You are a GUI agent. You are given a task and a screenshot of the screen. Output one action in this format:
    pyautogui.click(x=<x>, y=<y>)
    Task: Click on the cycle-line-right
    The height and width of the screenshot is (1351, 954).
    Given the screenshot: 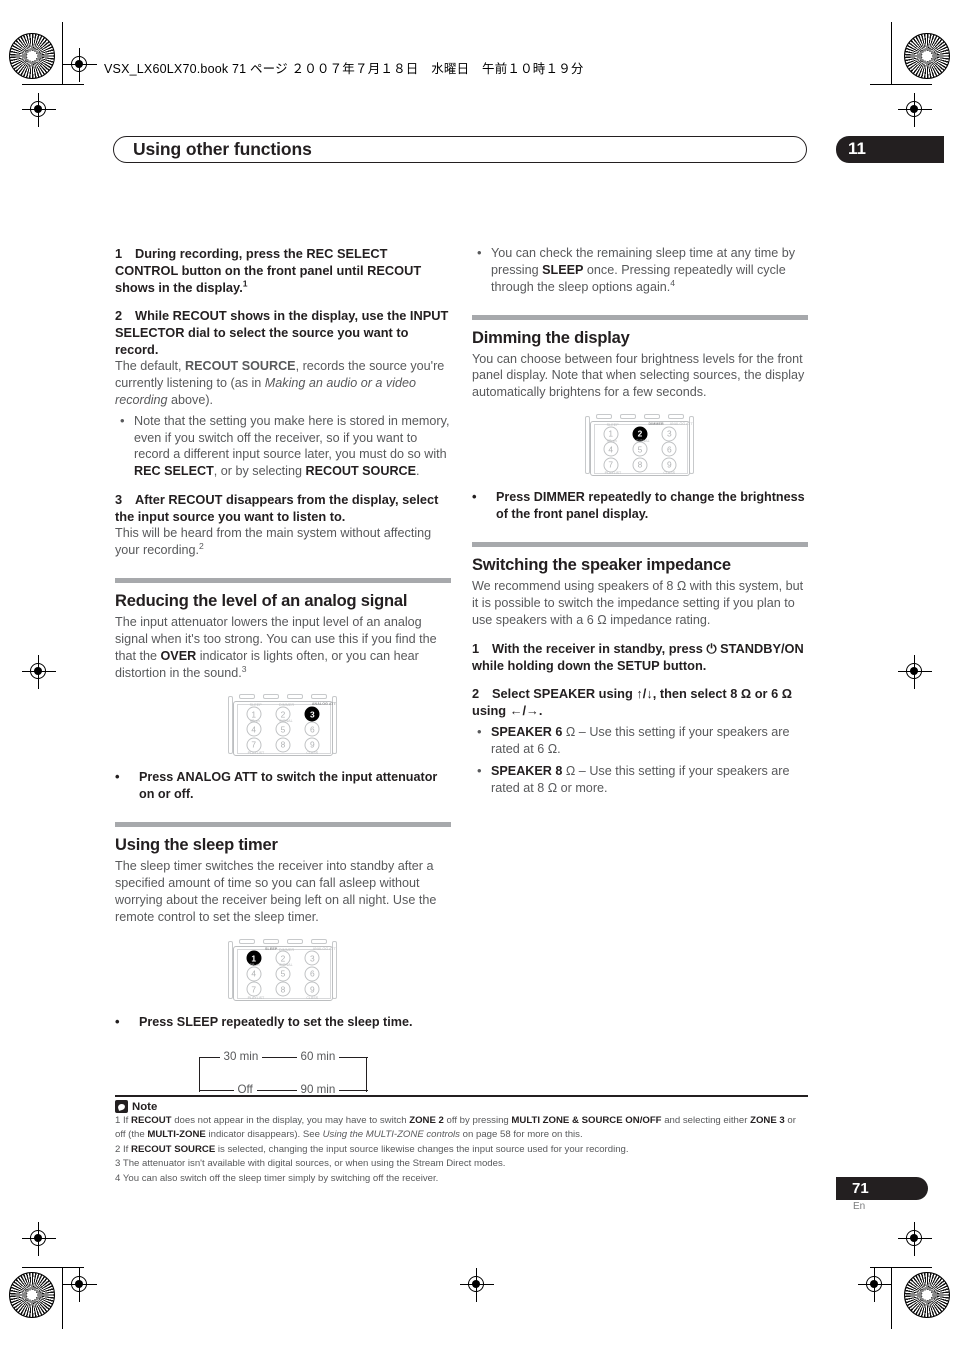 What is the action you would take?
    pyautogui.click(x=366, y=1074)
    